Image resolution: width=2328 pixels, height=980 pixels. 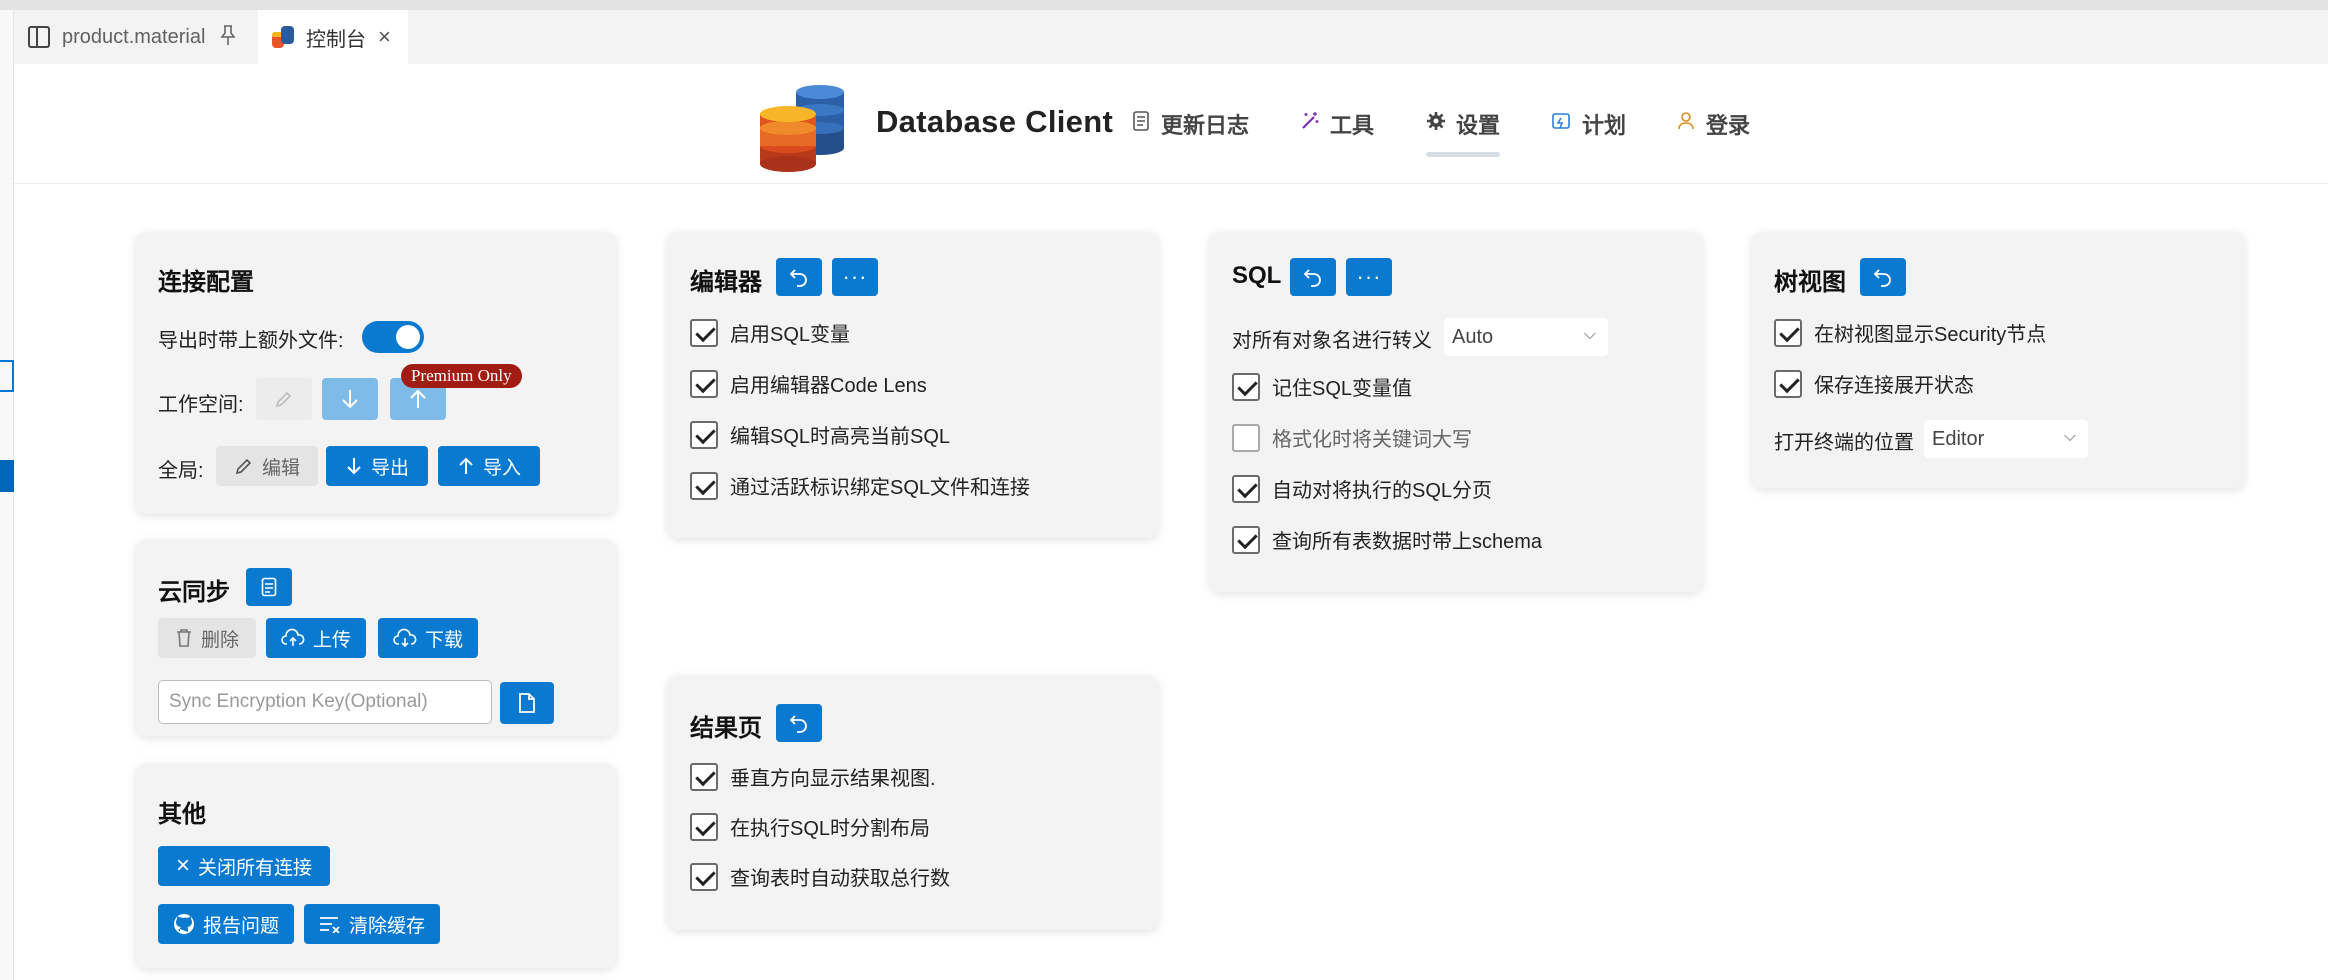 What do you see at coordinates (830, 829) in the screenshot?
I see `option-label: 在执行SQL时分割布局` at bounding box center [830, 829].